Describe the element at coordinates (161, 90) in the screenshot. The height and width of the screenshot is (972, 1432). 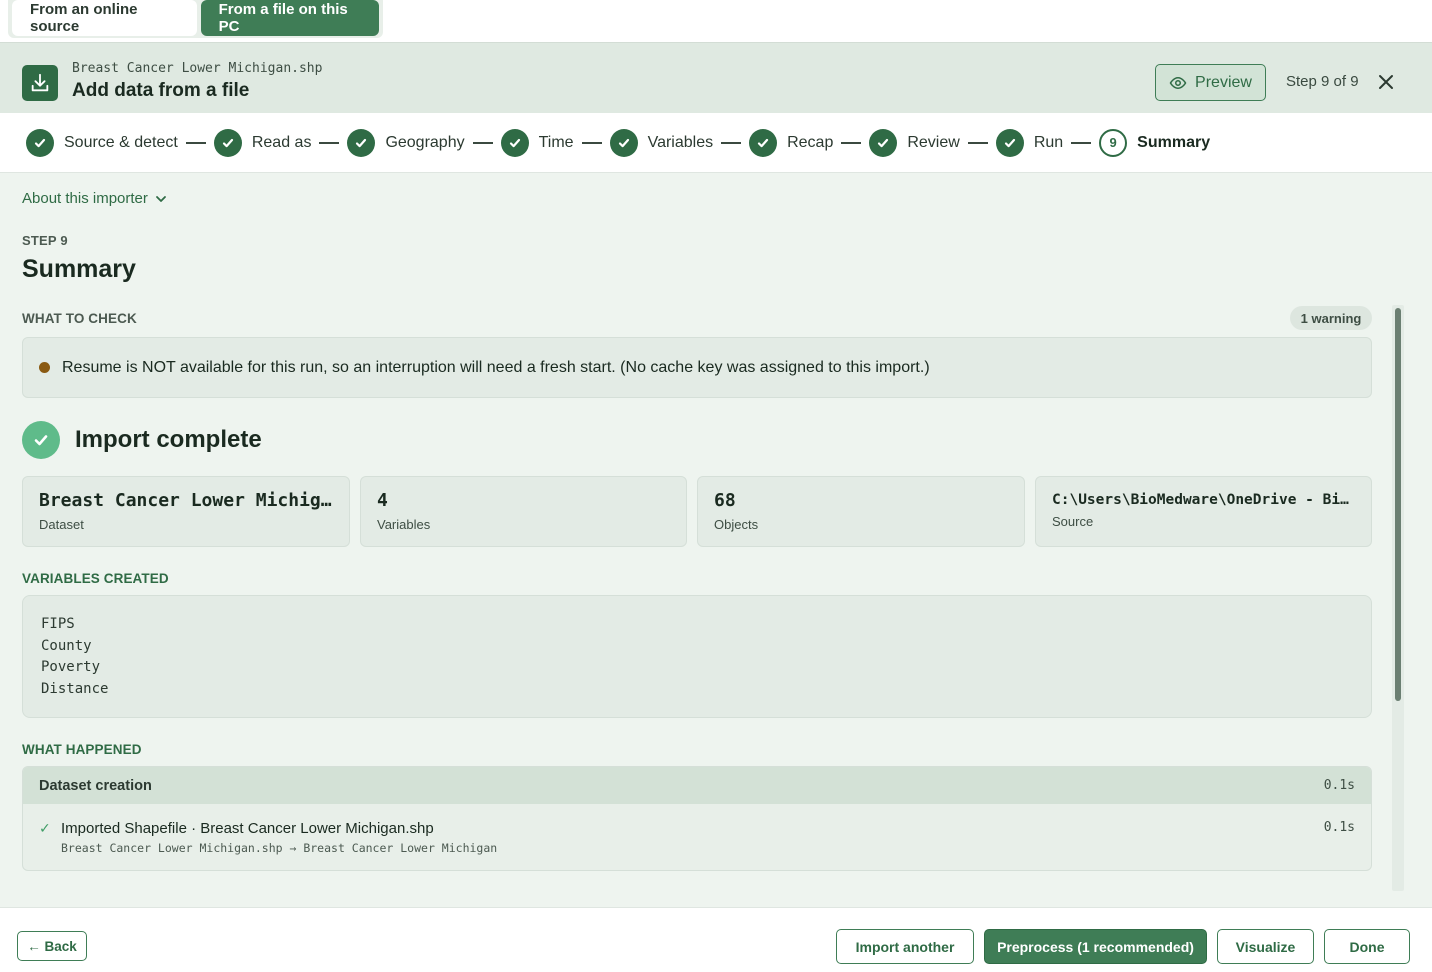
I see `dialog-title: Add data from a file` at that location.